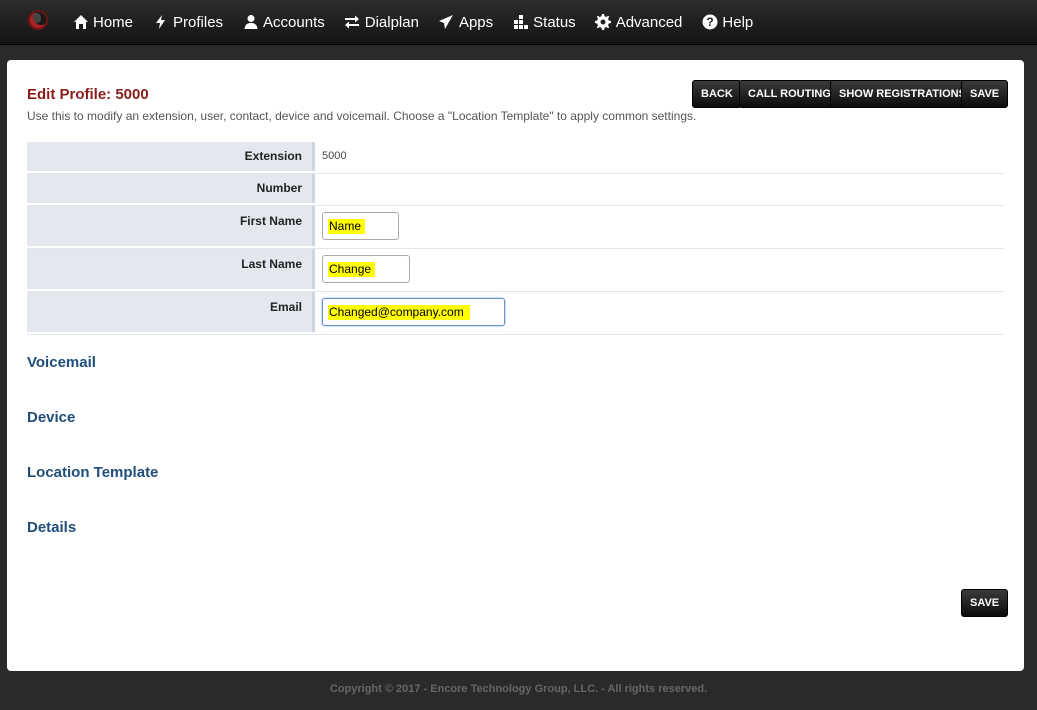  What do you see at coordinates (515, 158) in the screenshot?
I see `extension-row: Extension 5000` at bounding box center [515, 158].